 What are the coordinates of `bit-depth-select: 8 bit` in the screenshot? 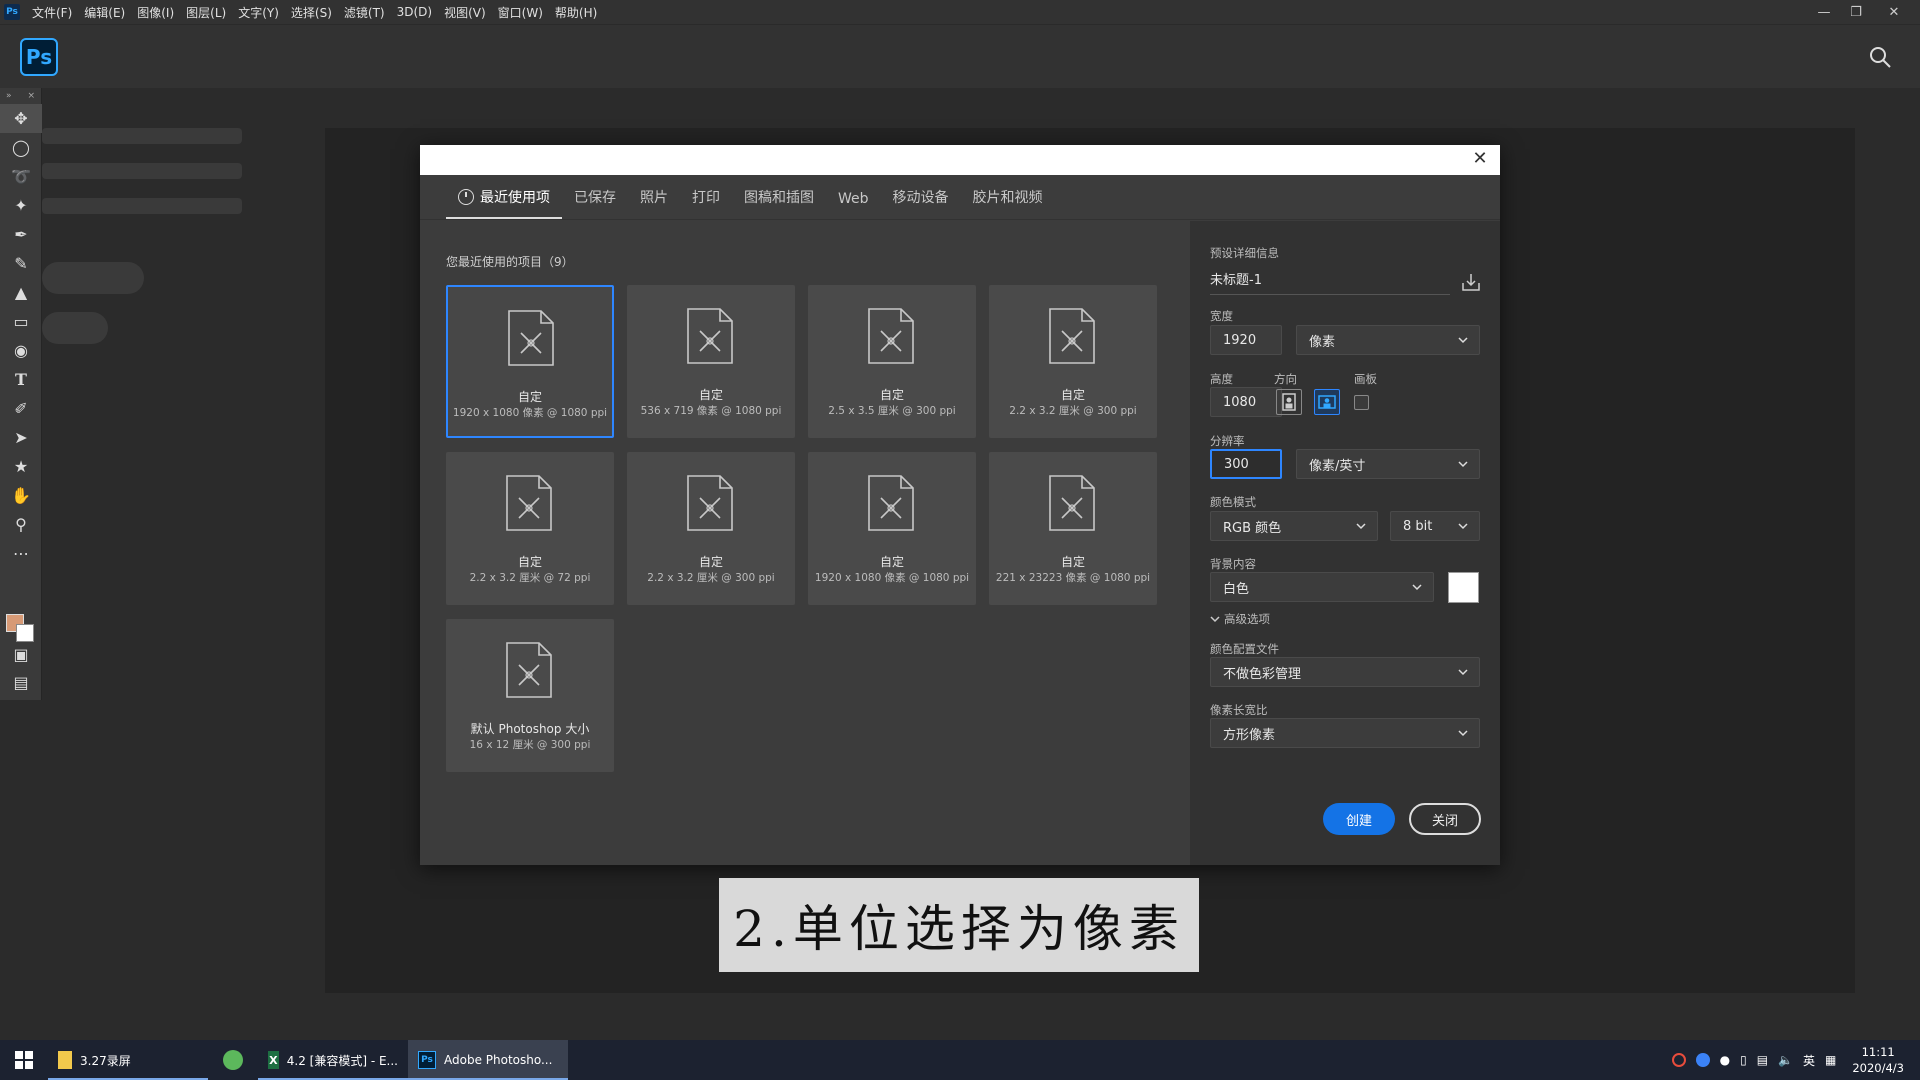 It's located at (1435, 526).